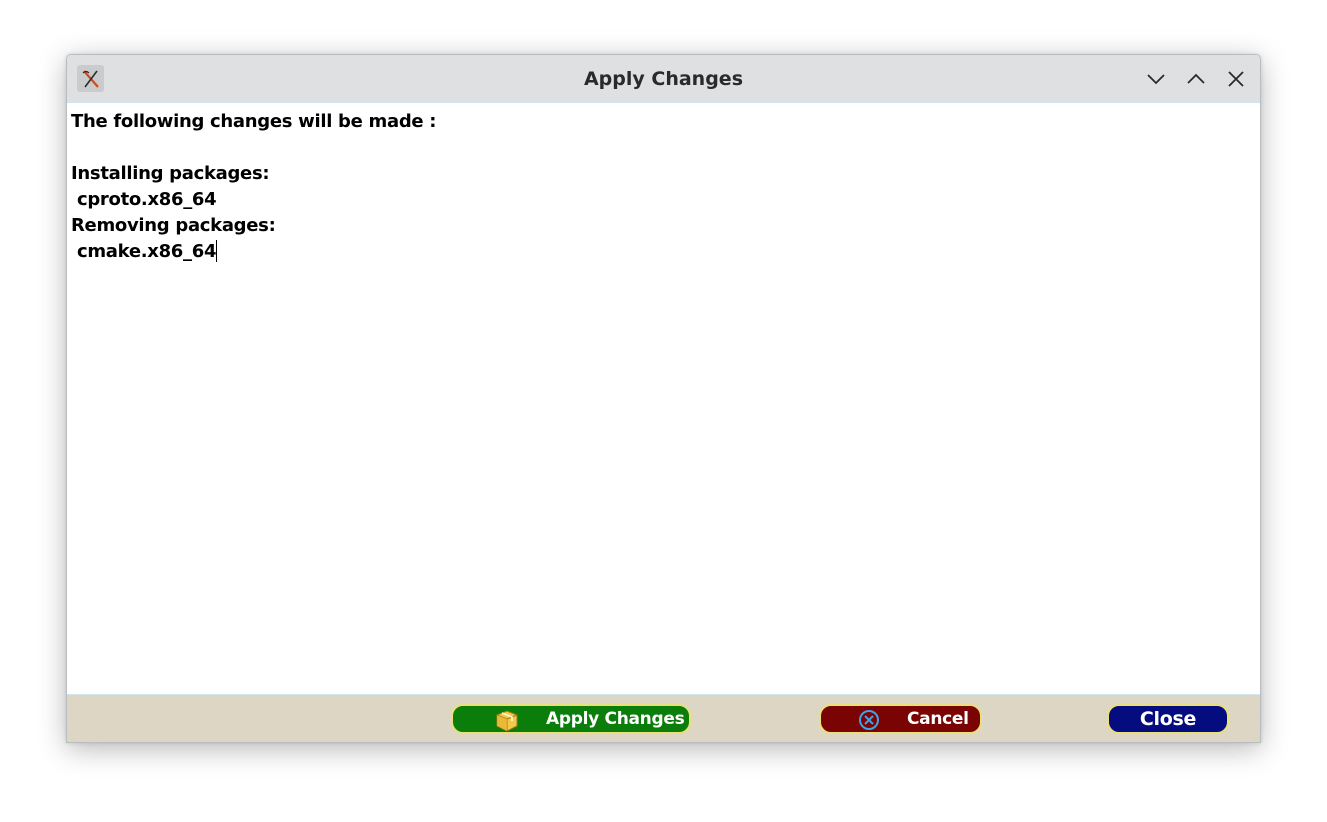 The height and width of the screenshot is (822, 1327). Describe the element at coordinates (615, 719) in the screenshot. I see `apply-changes-label: Apply Changes` at that location.